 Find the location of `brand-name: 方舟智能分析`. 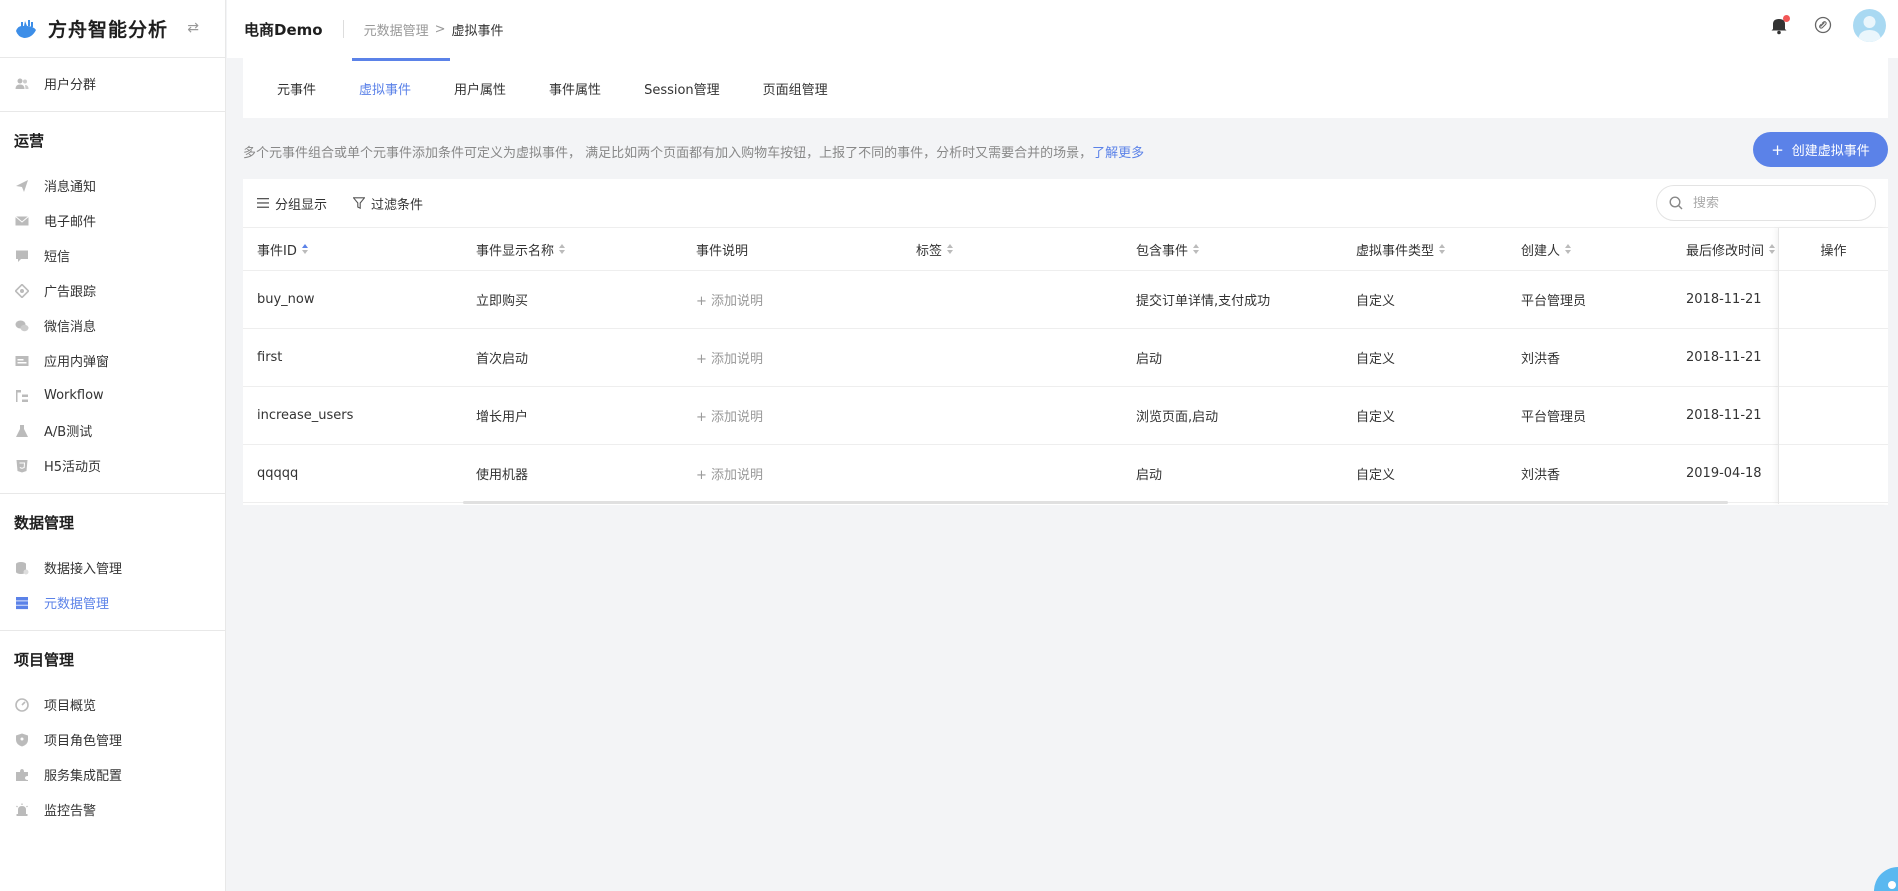

brand-name: 方舟智能分析 is located at coordinates (108, 30).